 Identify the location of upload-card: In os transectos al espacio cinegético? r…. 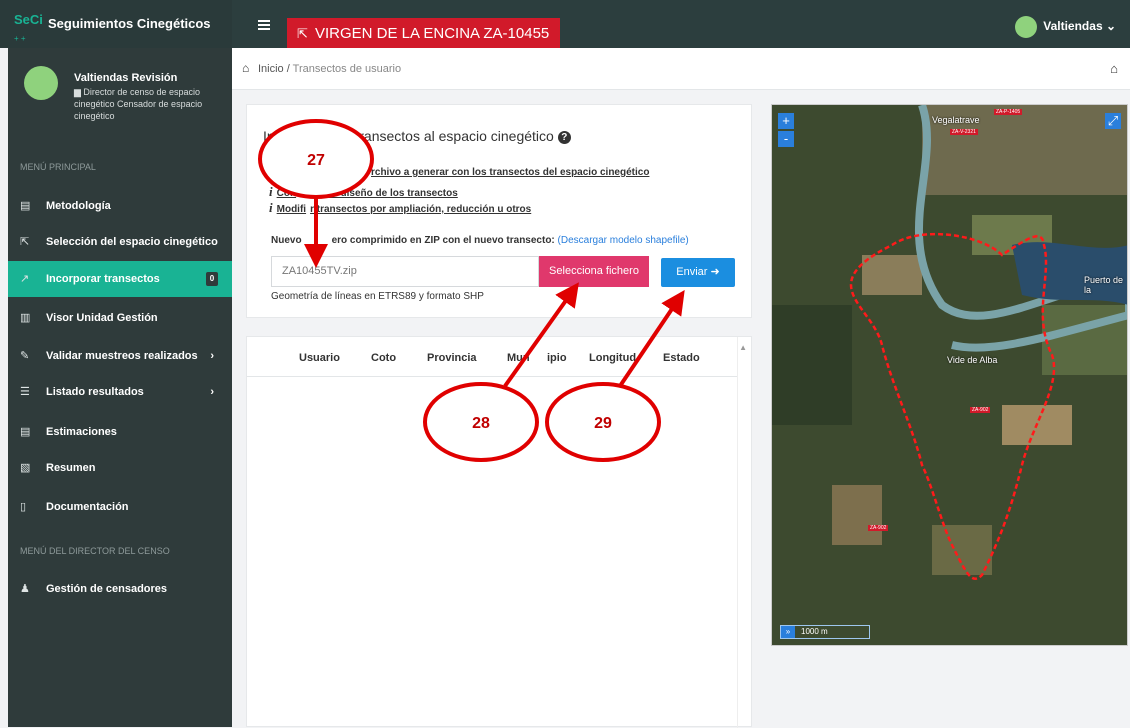
(499, 211).